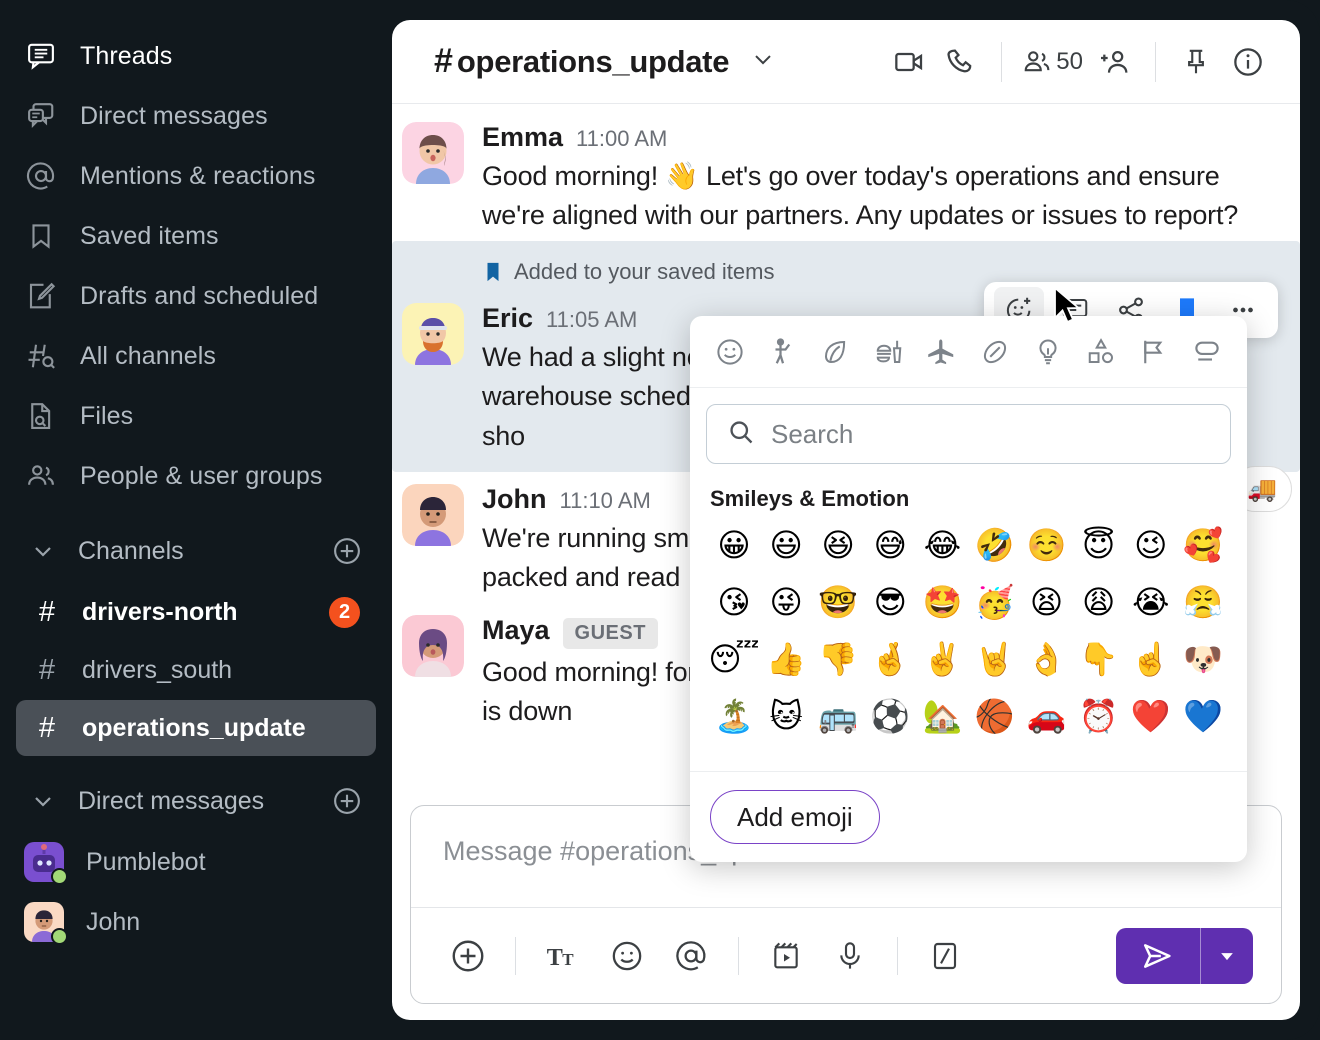 The height and width of the screenshot is (1040, 1320). What do you see at coordinates (1151, 659) in the screenshot?
I see `emoji-cell: ☝️` at bounding box center [1151, 659].